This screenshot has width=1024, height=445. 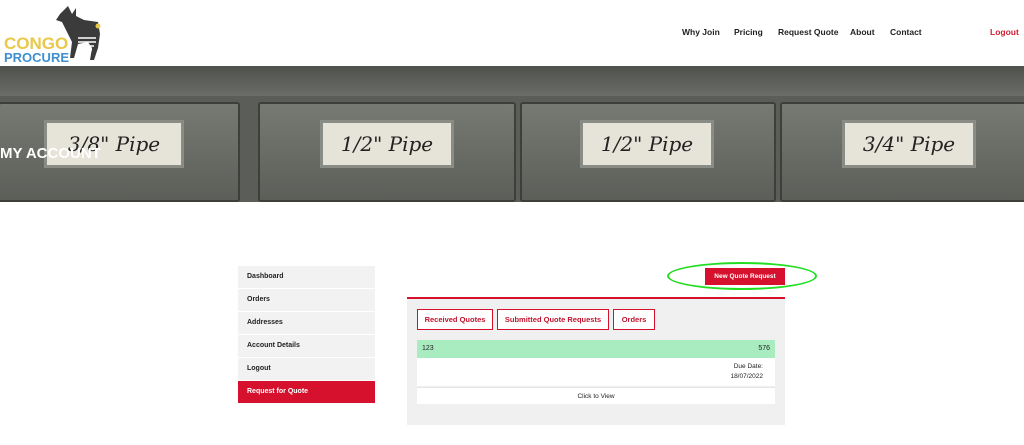 What do you see at coordinates (596, 395) in the screenshot?
I see `click-to-view-link: Click to View` at bounding box center [596, 395].